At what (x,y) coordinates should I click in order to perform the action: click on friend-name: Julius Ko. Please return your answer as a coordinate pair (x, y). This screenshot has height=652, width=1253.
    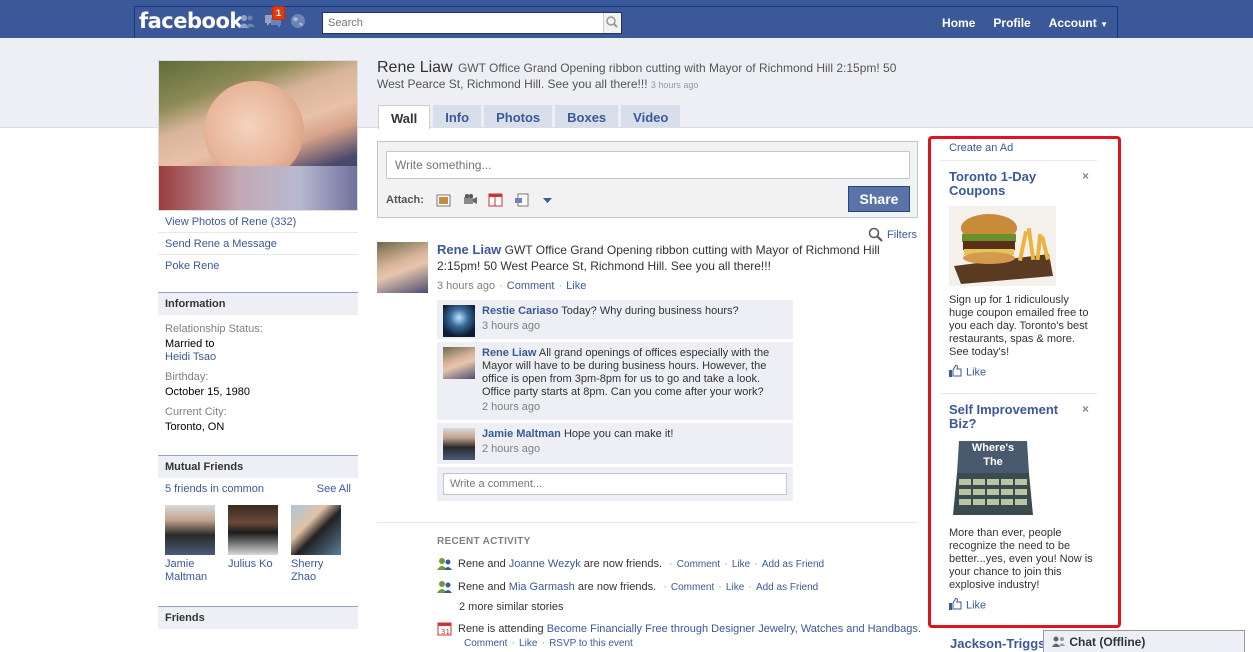
    Looking at the image, I should click on (253, 564).